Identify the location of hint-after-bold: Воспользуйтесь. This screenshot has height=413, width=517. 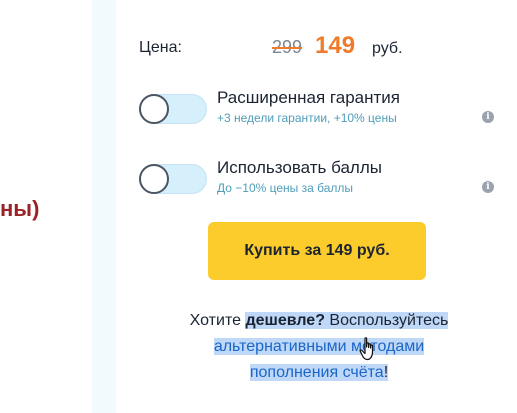
(386, 320).